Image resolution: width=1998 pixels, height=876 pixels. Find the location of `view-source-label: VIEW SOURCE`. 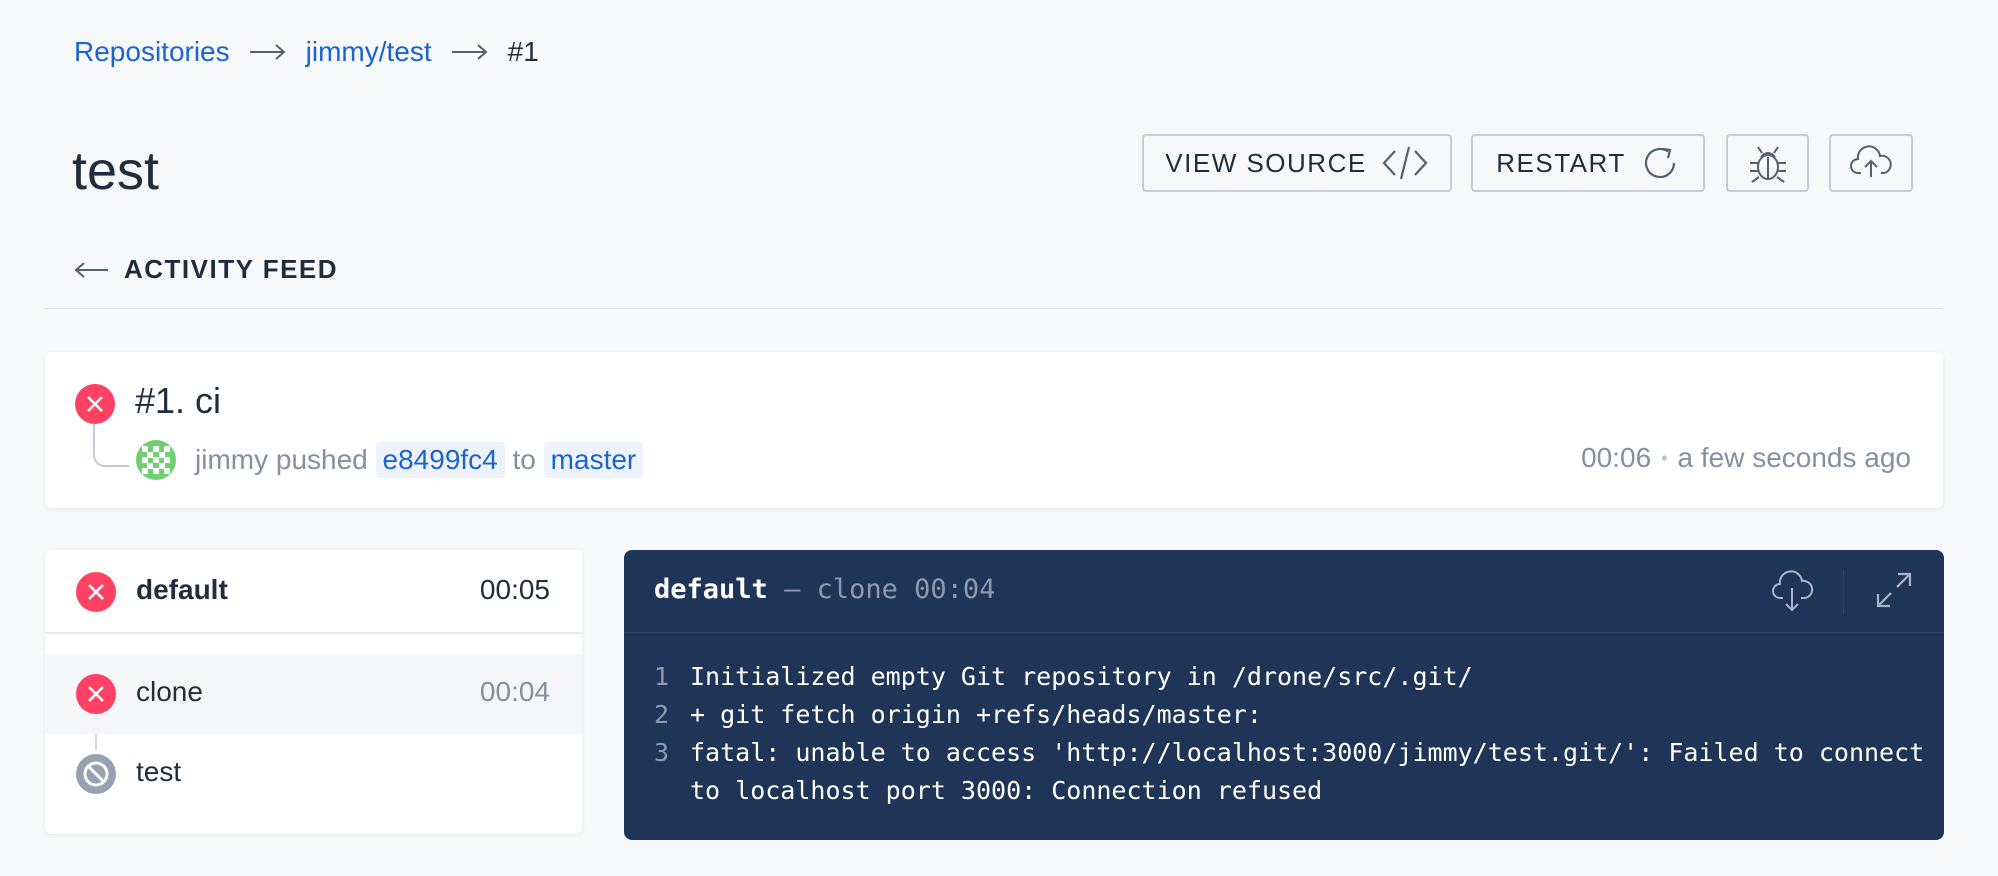

view-source-label: VIEW SOURCE is located at coordinates (1266, 162).